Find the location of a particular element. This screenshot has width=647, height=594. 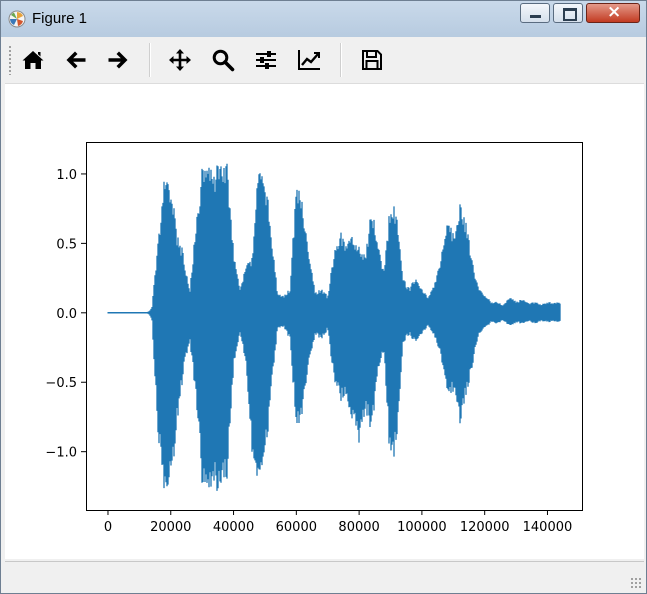

arrow-right-icon is located at coordinates (118, 60).